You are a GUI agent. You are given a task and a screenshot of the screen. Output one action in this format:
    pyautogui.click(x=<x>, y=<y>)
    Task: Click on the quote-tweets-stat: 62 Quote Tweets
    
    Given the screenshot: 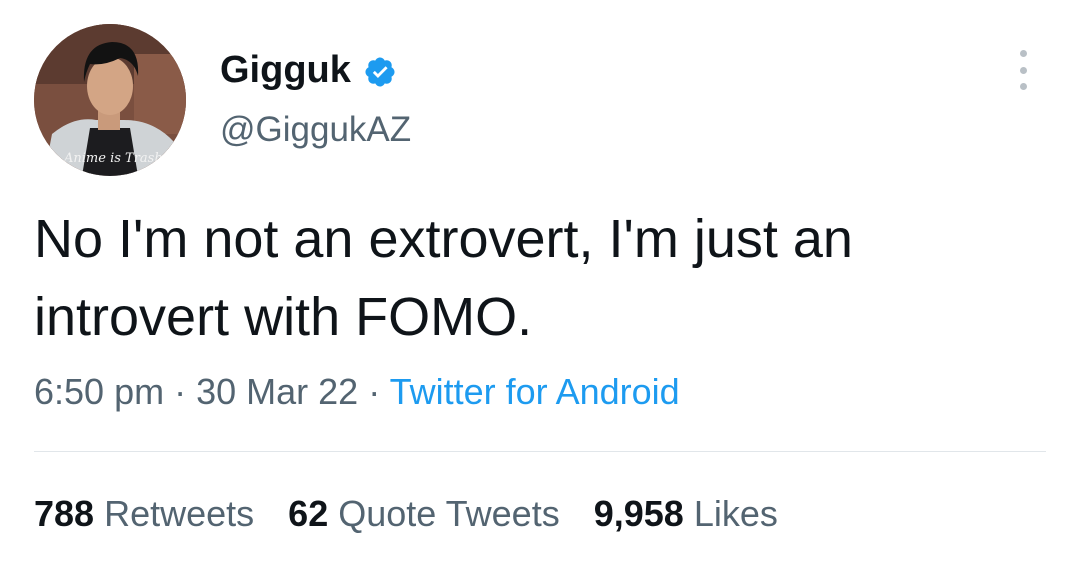 What is the action you would take?
    pyautogui.click(x=424, y=514)
    